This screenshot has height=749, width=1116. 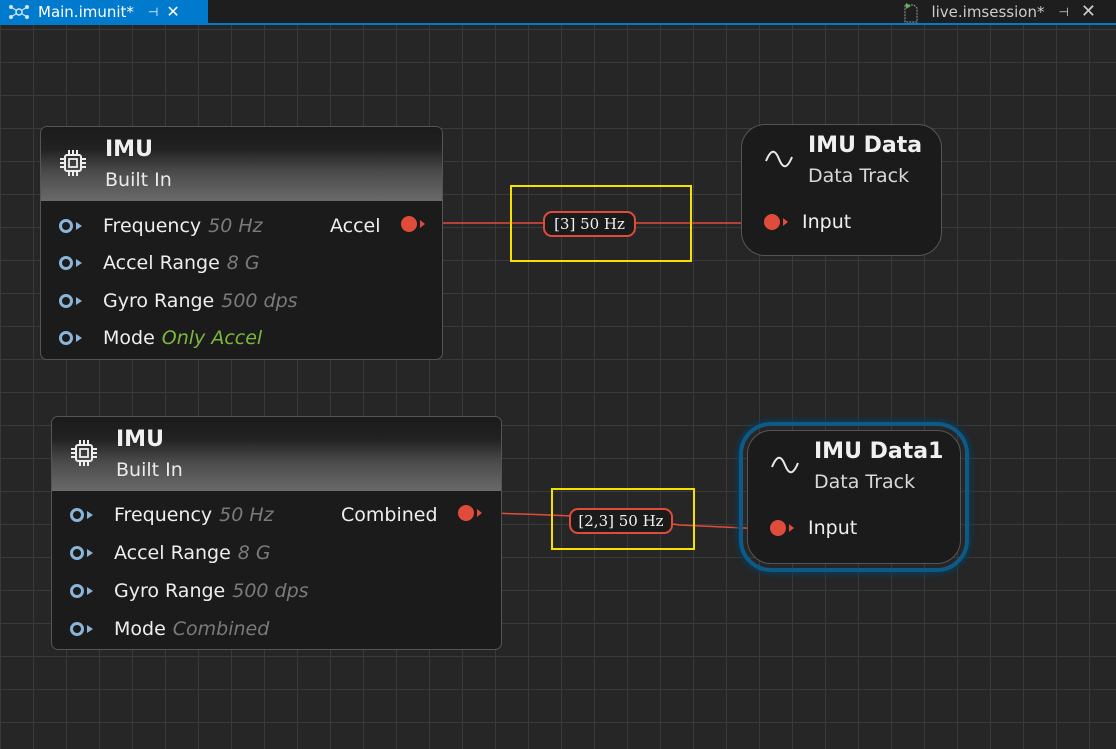 I want to click on node-title: IMU Data, so click(x=865, y=145).